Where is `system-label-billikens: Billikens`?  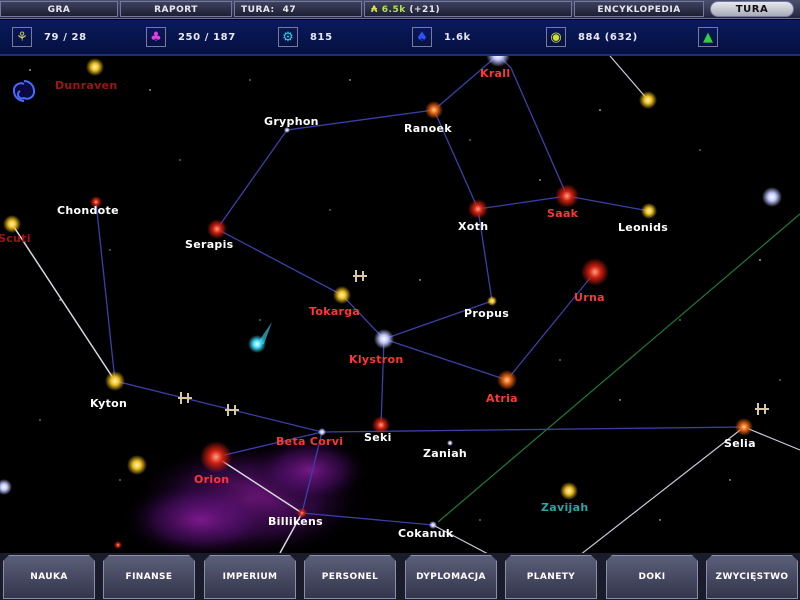 system-label-billikens: Billikens is located at coordinates (295, 521).